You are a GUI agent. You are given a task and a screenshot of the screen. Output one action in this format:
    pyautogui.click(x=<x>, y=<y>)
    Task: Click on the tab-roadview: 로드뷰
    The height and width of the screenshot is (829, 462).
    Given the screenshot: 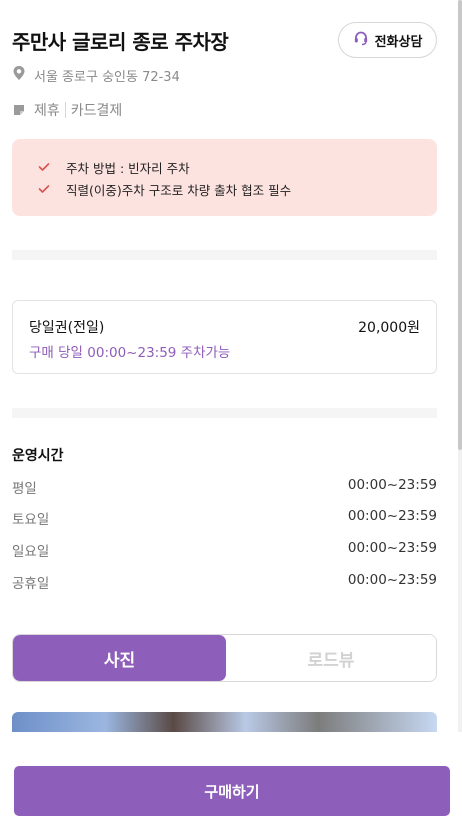 What is the action you would take?
    pyautogui.click(x=331, y=658)
    